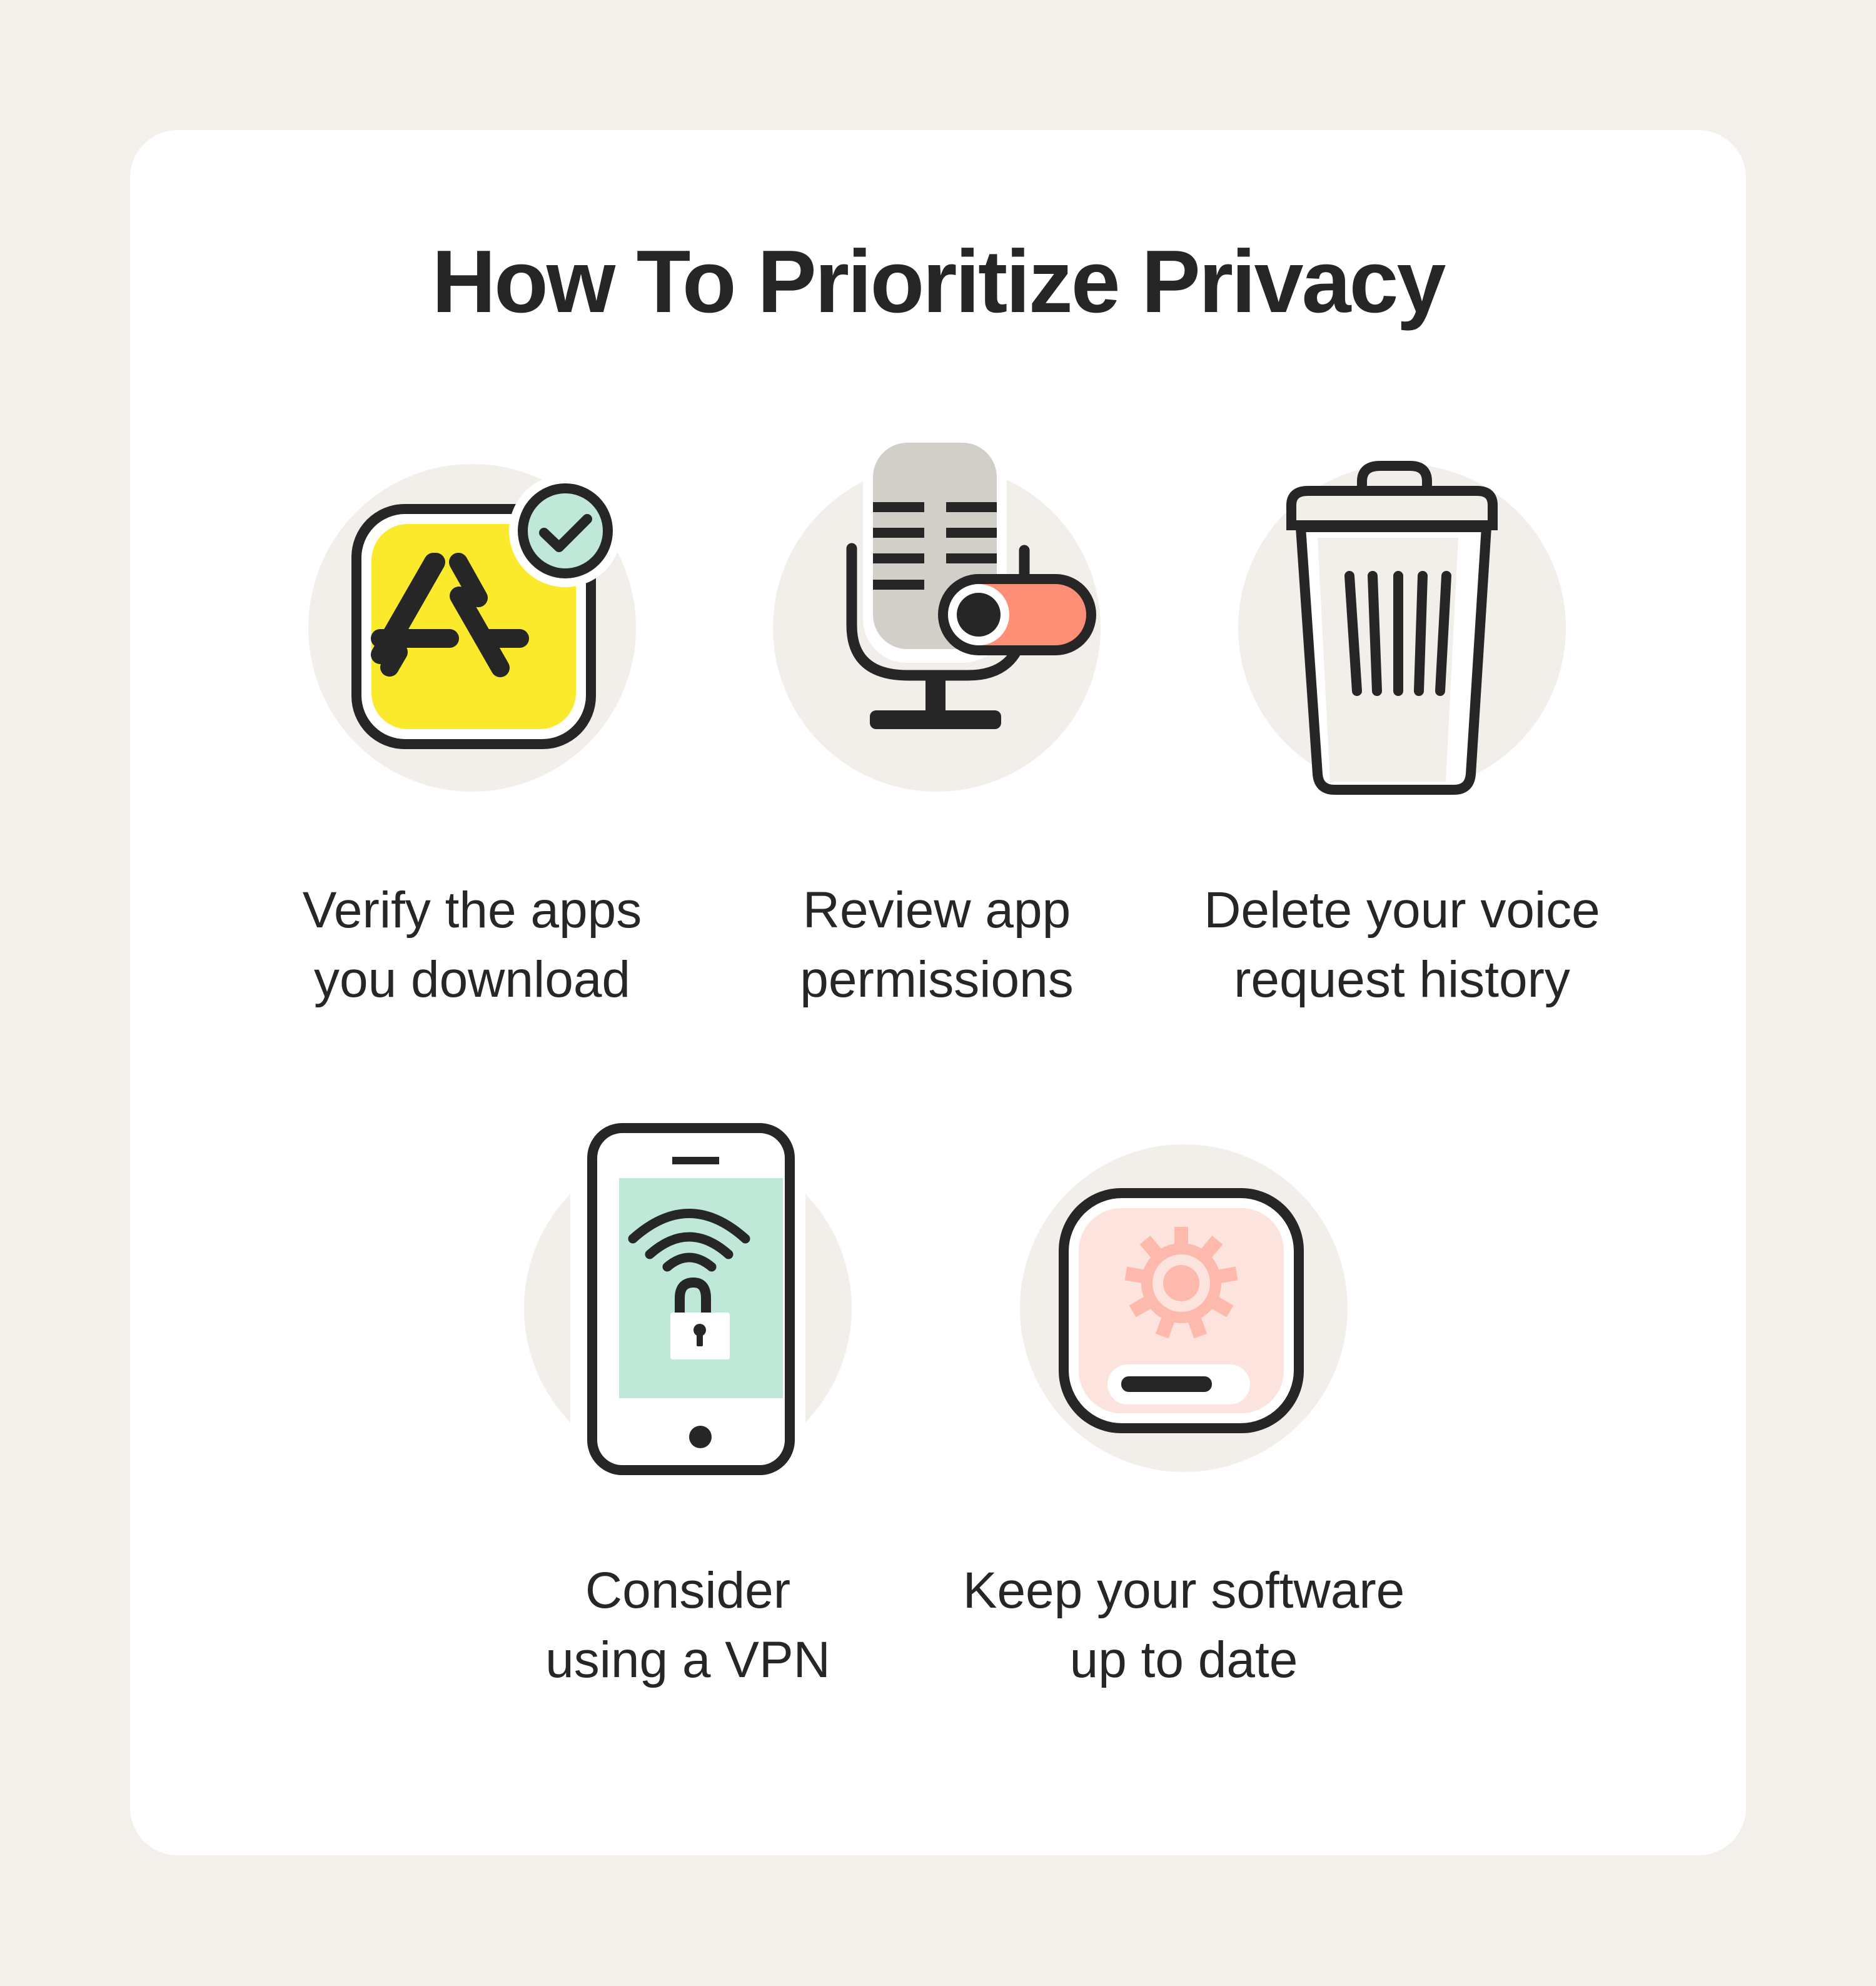 The height and width of the screenshot is (1986, 1876). What do you see at coordinates (937, 945) in the screenshot?
I see `tip-label: Review app permissions` at bounding box center [937, 945].